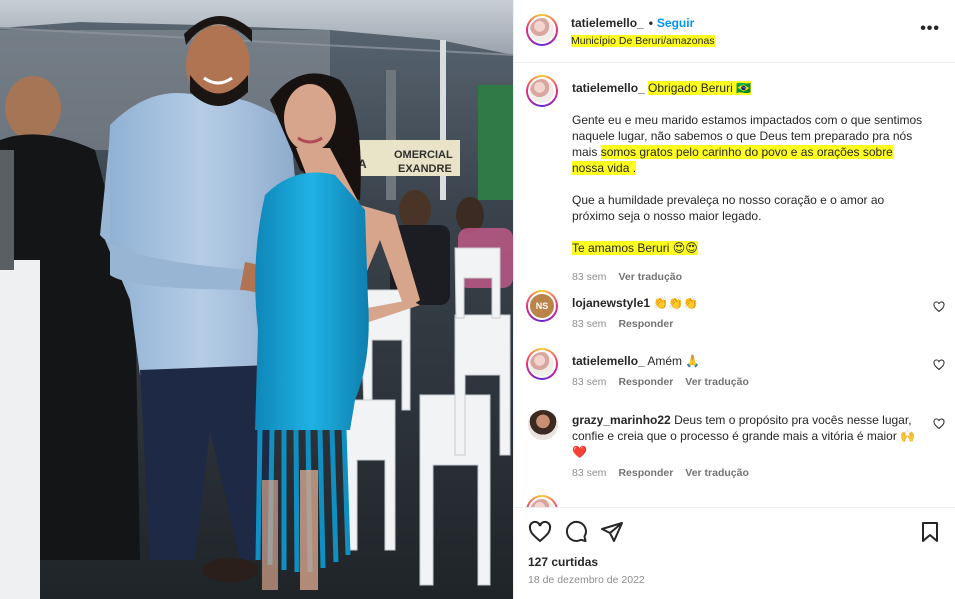 The image size is (955, 599). What do you see at coordinates (650, 277) in the screenshot?
I see `caption-translate-link: Ver tradução` at bounding box center [650, 277].